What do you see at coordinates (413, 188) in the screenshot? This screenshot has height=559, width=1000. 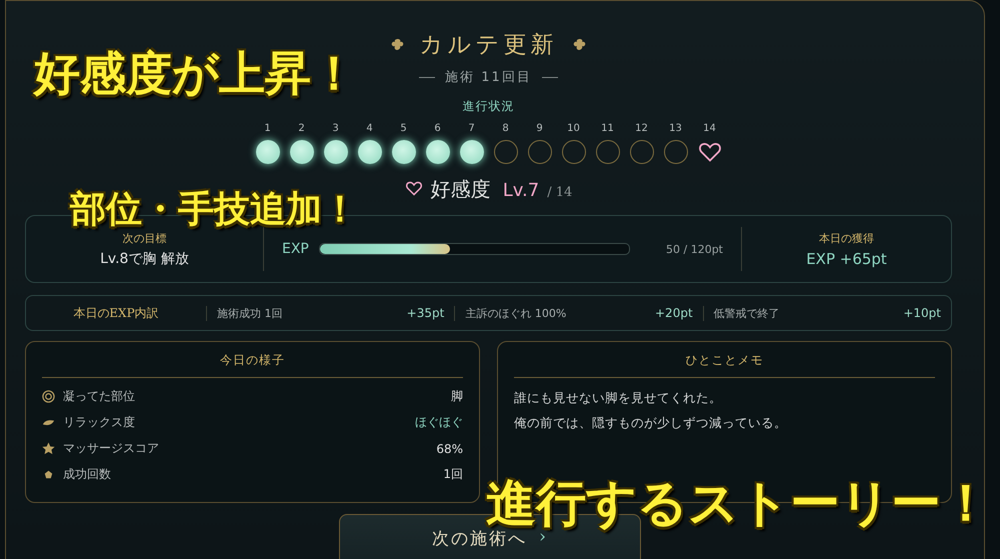 I see `heart-icon` at bounding box center [413, 188].